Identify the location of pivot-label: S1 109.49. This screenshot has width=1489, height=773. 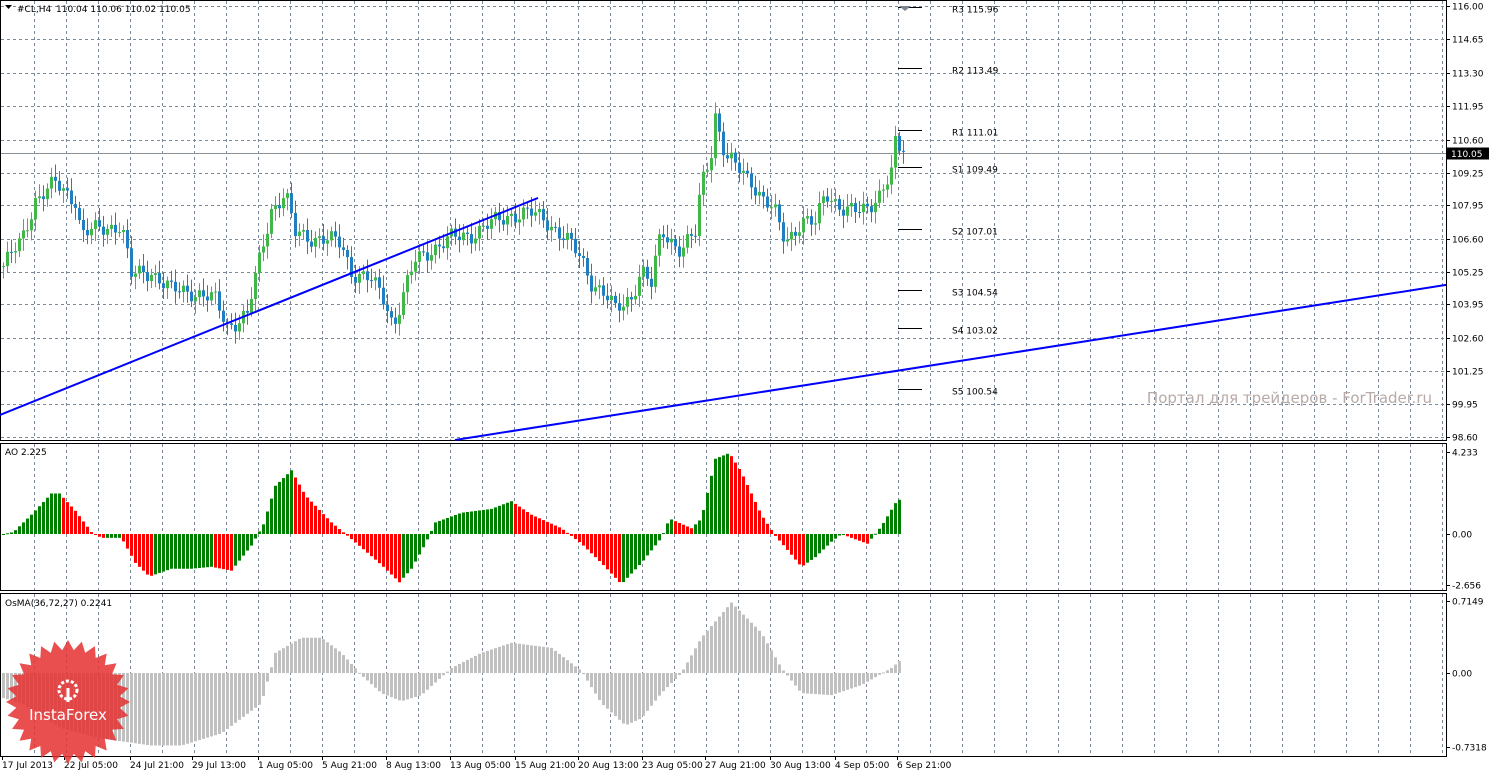
(975, 171).